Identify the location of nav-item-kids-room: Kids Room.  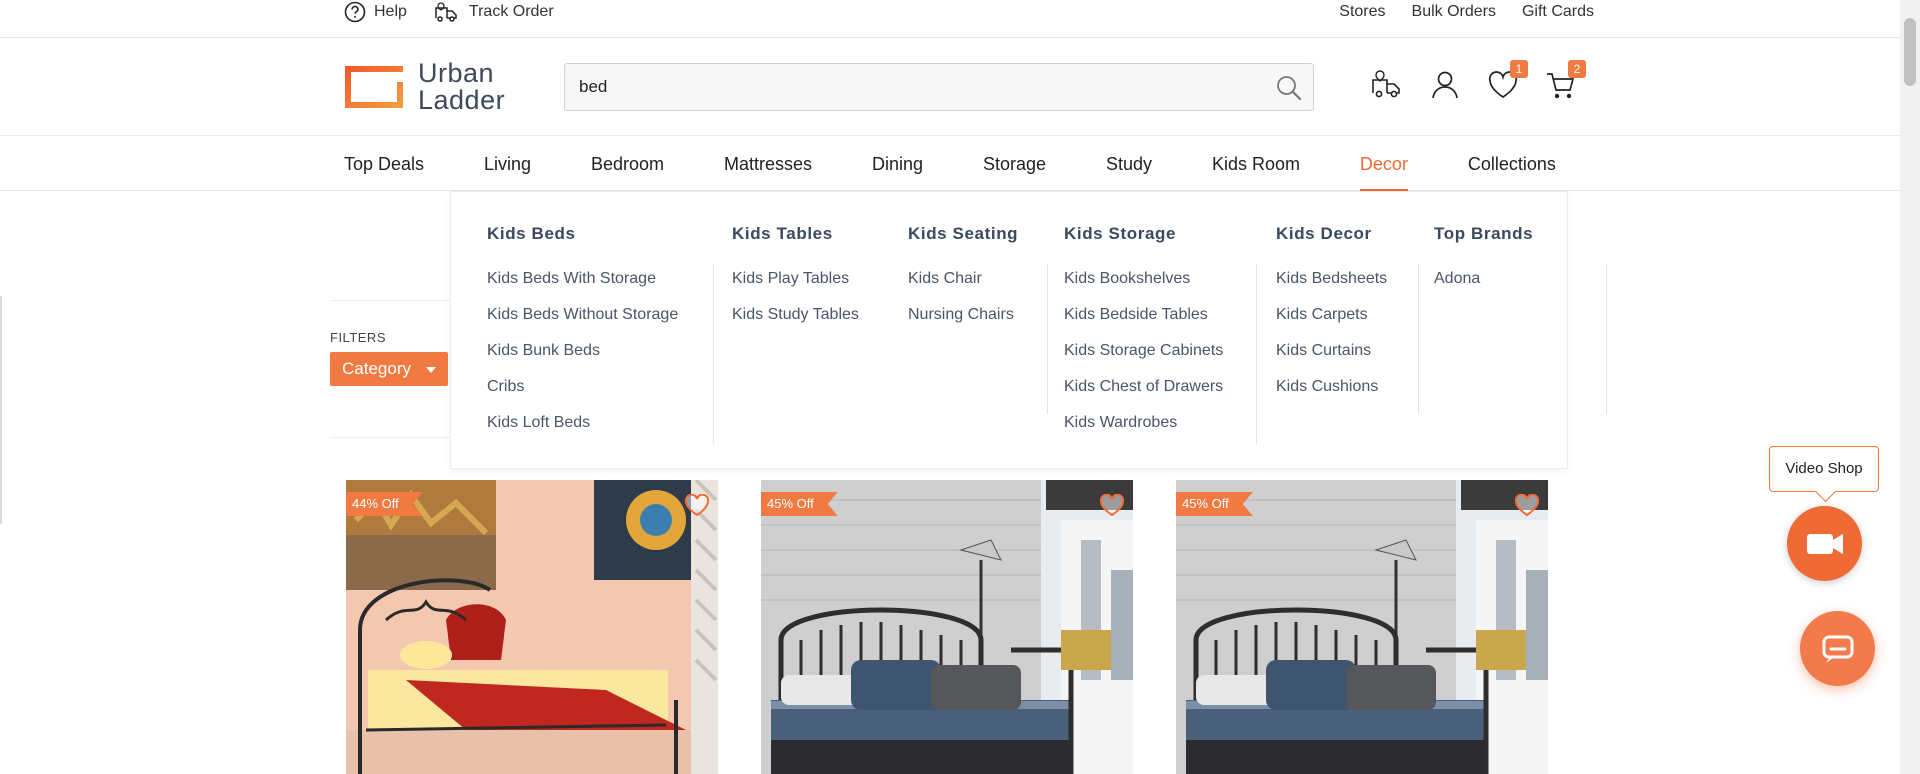
(1256, 164).